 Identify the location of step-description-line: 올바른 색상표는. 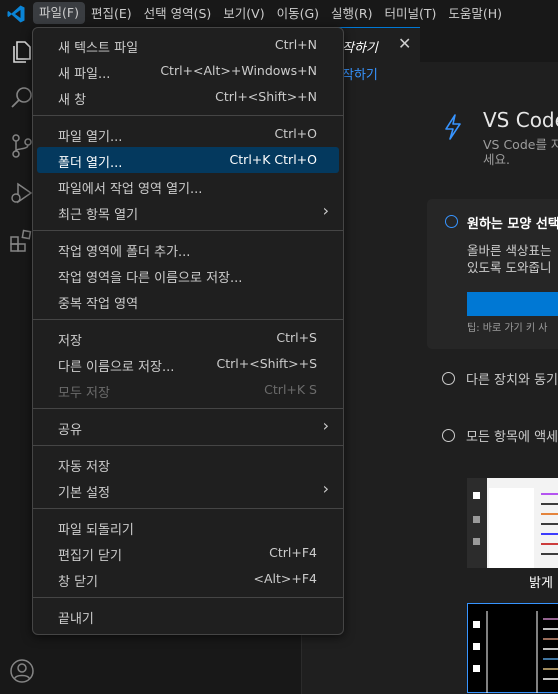
(509, 250).